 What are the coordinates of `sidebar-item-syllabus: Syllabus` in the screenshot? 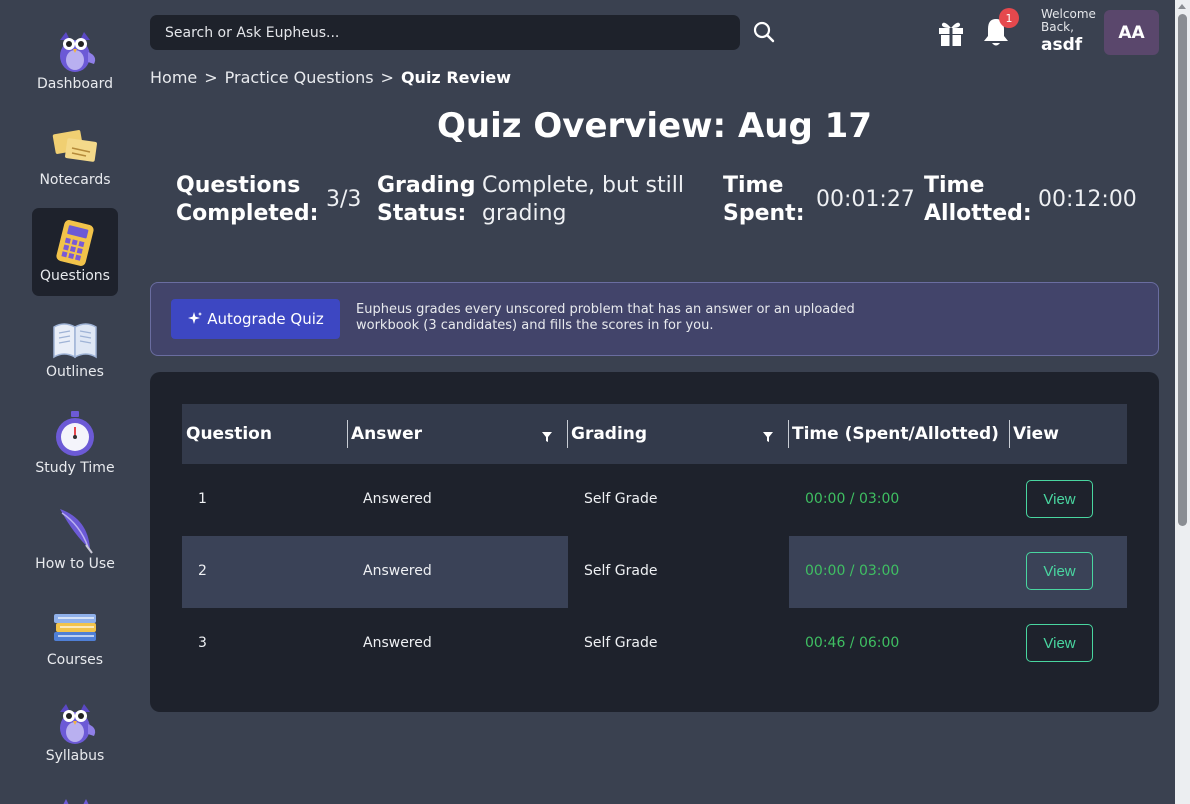 It's located at (75, 732).